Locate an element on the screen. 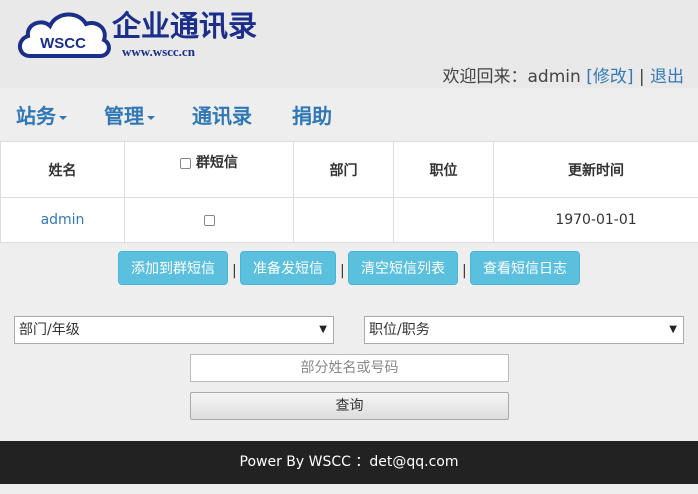 This screenshot has height=494, width=698. table-header-row: 姓名 群短信 部门 职位 更新时间 is located at coordinates (349, 169).